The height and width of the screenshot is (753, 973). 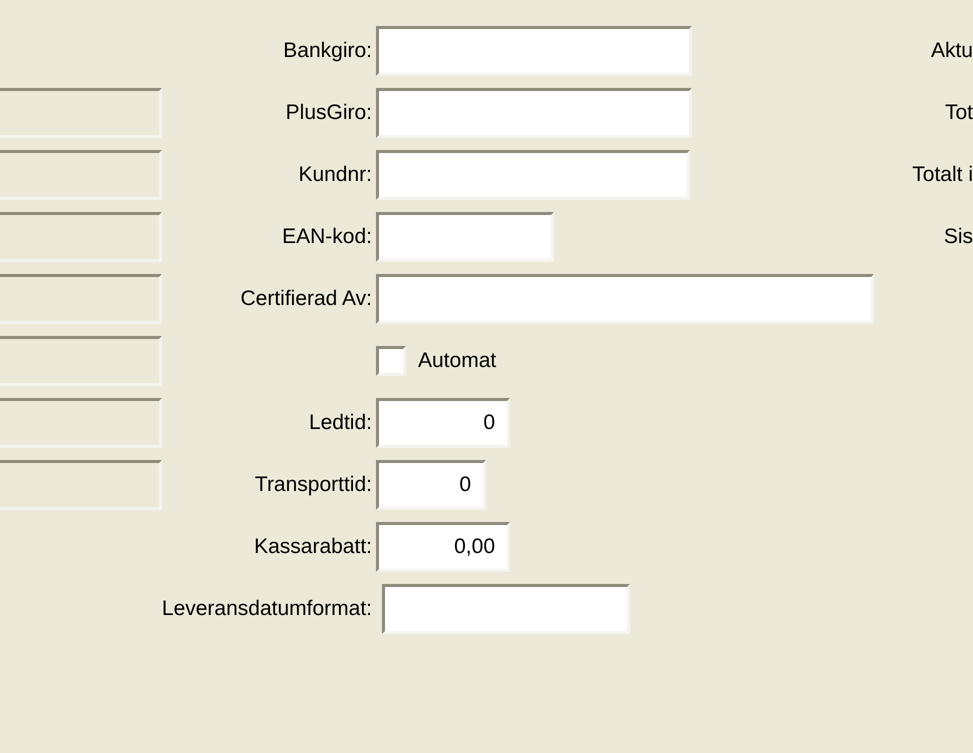 What do you see at coordinates (313, 547) in the screenshot?
I see `field-label: Kassarabatt:` at bounding box center [313, 547].